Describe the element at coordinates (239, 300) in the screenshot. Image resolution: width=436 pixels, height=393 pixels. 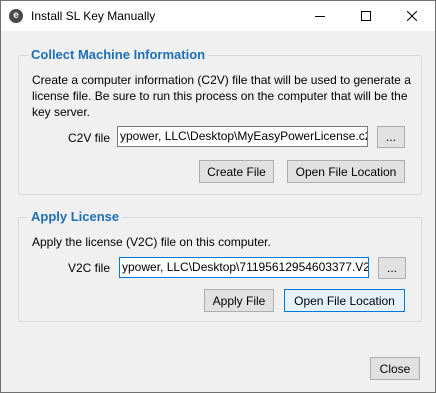
I see `apply-file-button: Apply File` at that location.